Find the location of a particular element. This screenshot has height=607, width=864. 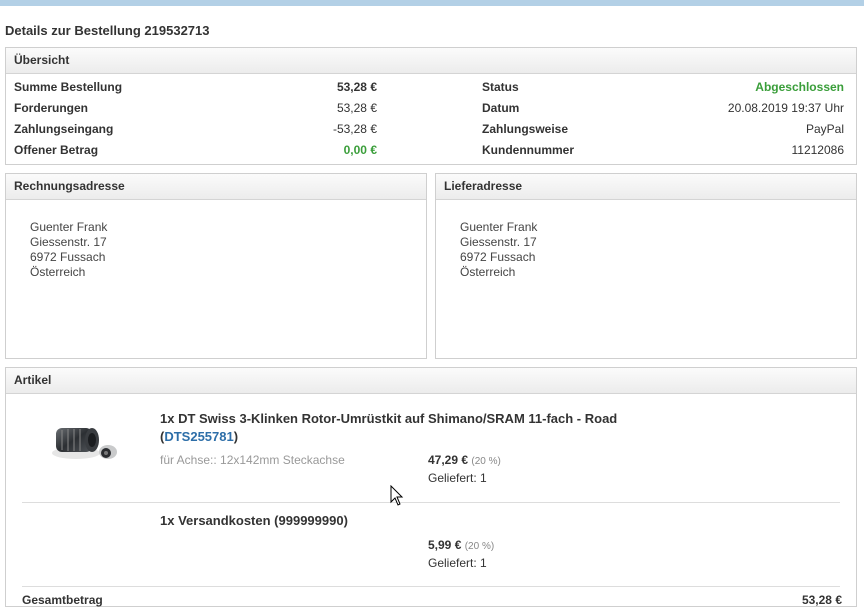

overview-value-zahlungsweise: PayPal is located at coordinates (824, 129).